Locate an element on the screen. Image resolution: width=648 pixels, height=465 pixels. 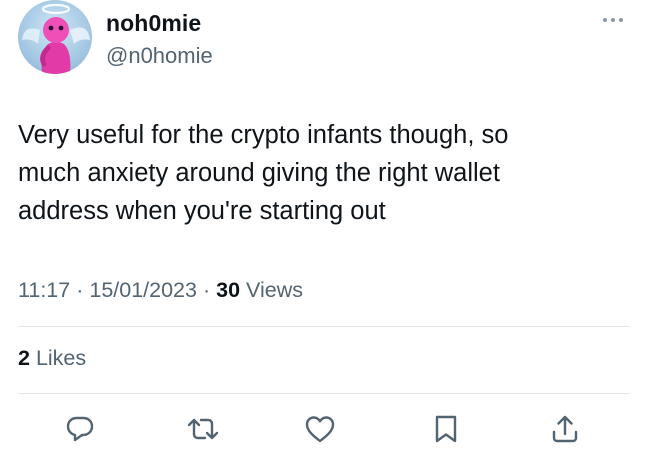
retweet-icon is located at coordinates (203, 429).